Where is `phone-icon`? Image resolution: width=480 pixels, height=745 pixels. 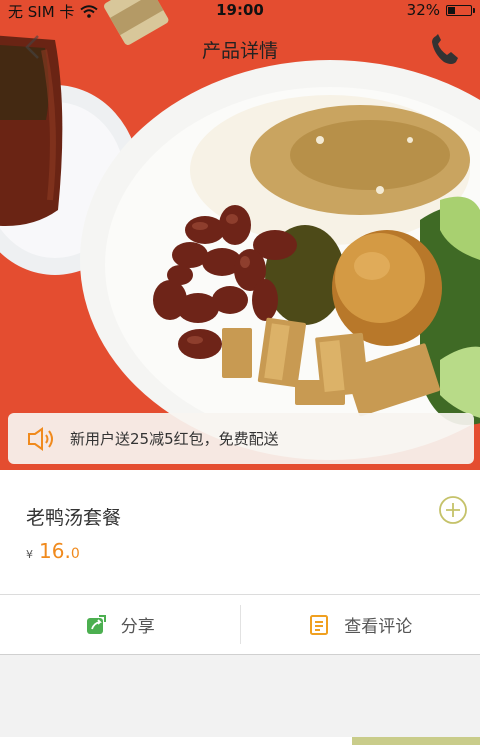
phone-icon is located at coordinates (445, 49).